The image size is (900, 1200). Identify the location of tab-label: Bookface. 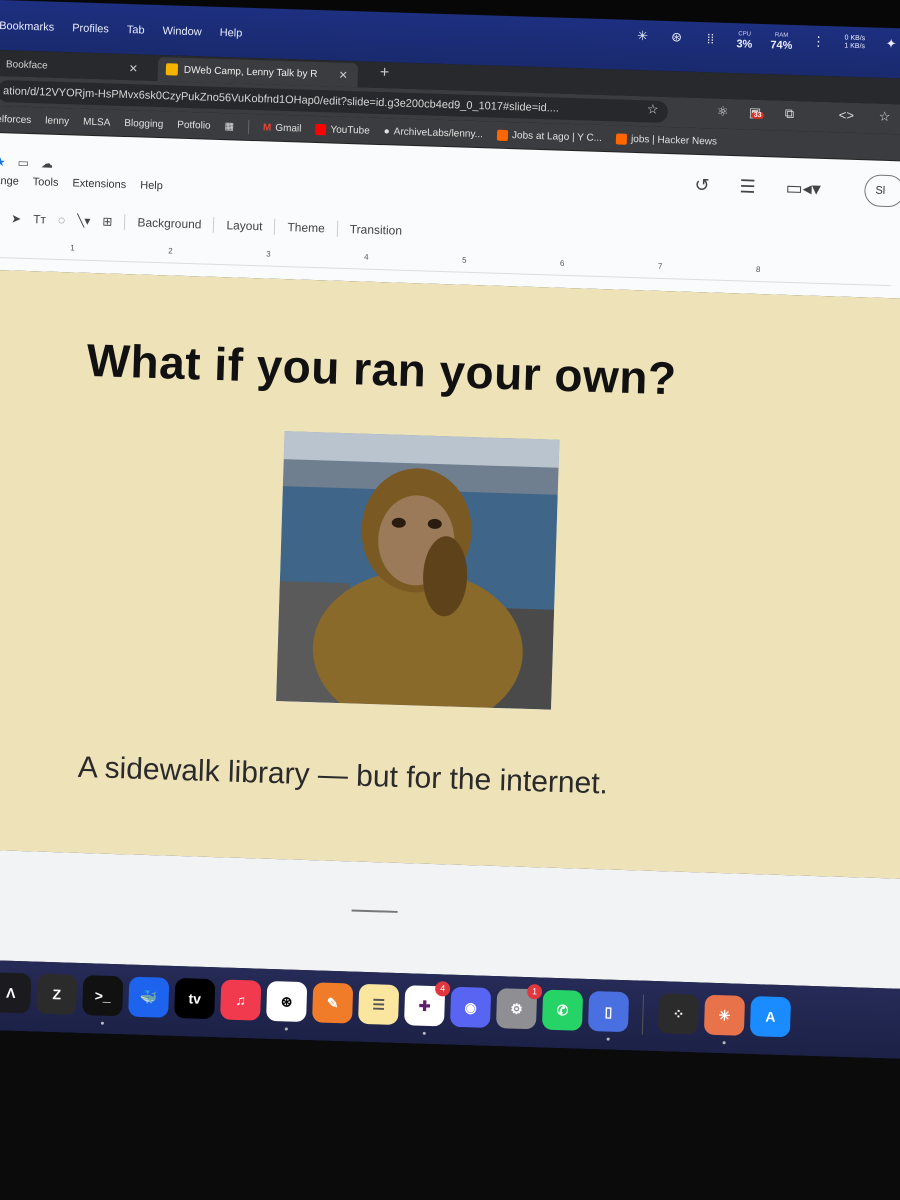
(26, 65).